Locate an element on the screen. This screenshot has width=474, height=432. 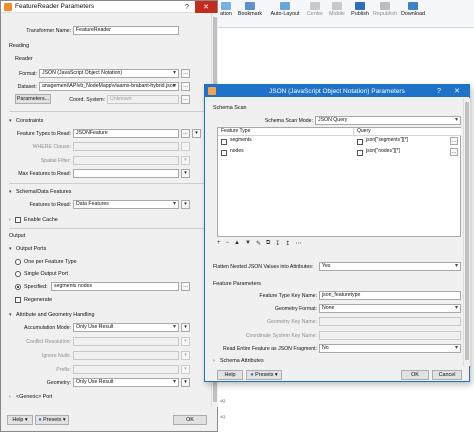
toolbar-item-republish: Republish is located at coordinates (385, 8).